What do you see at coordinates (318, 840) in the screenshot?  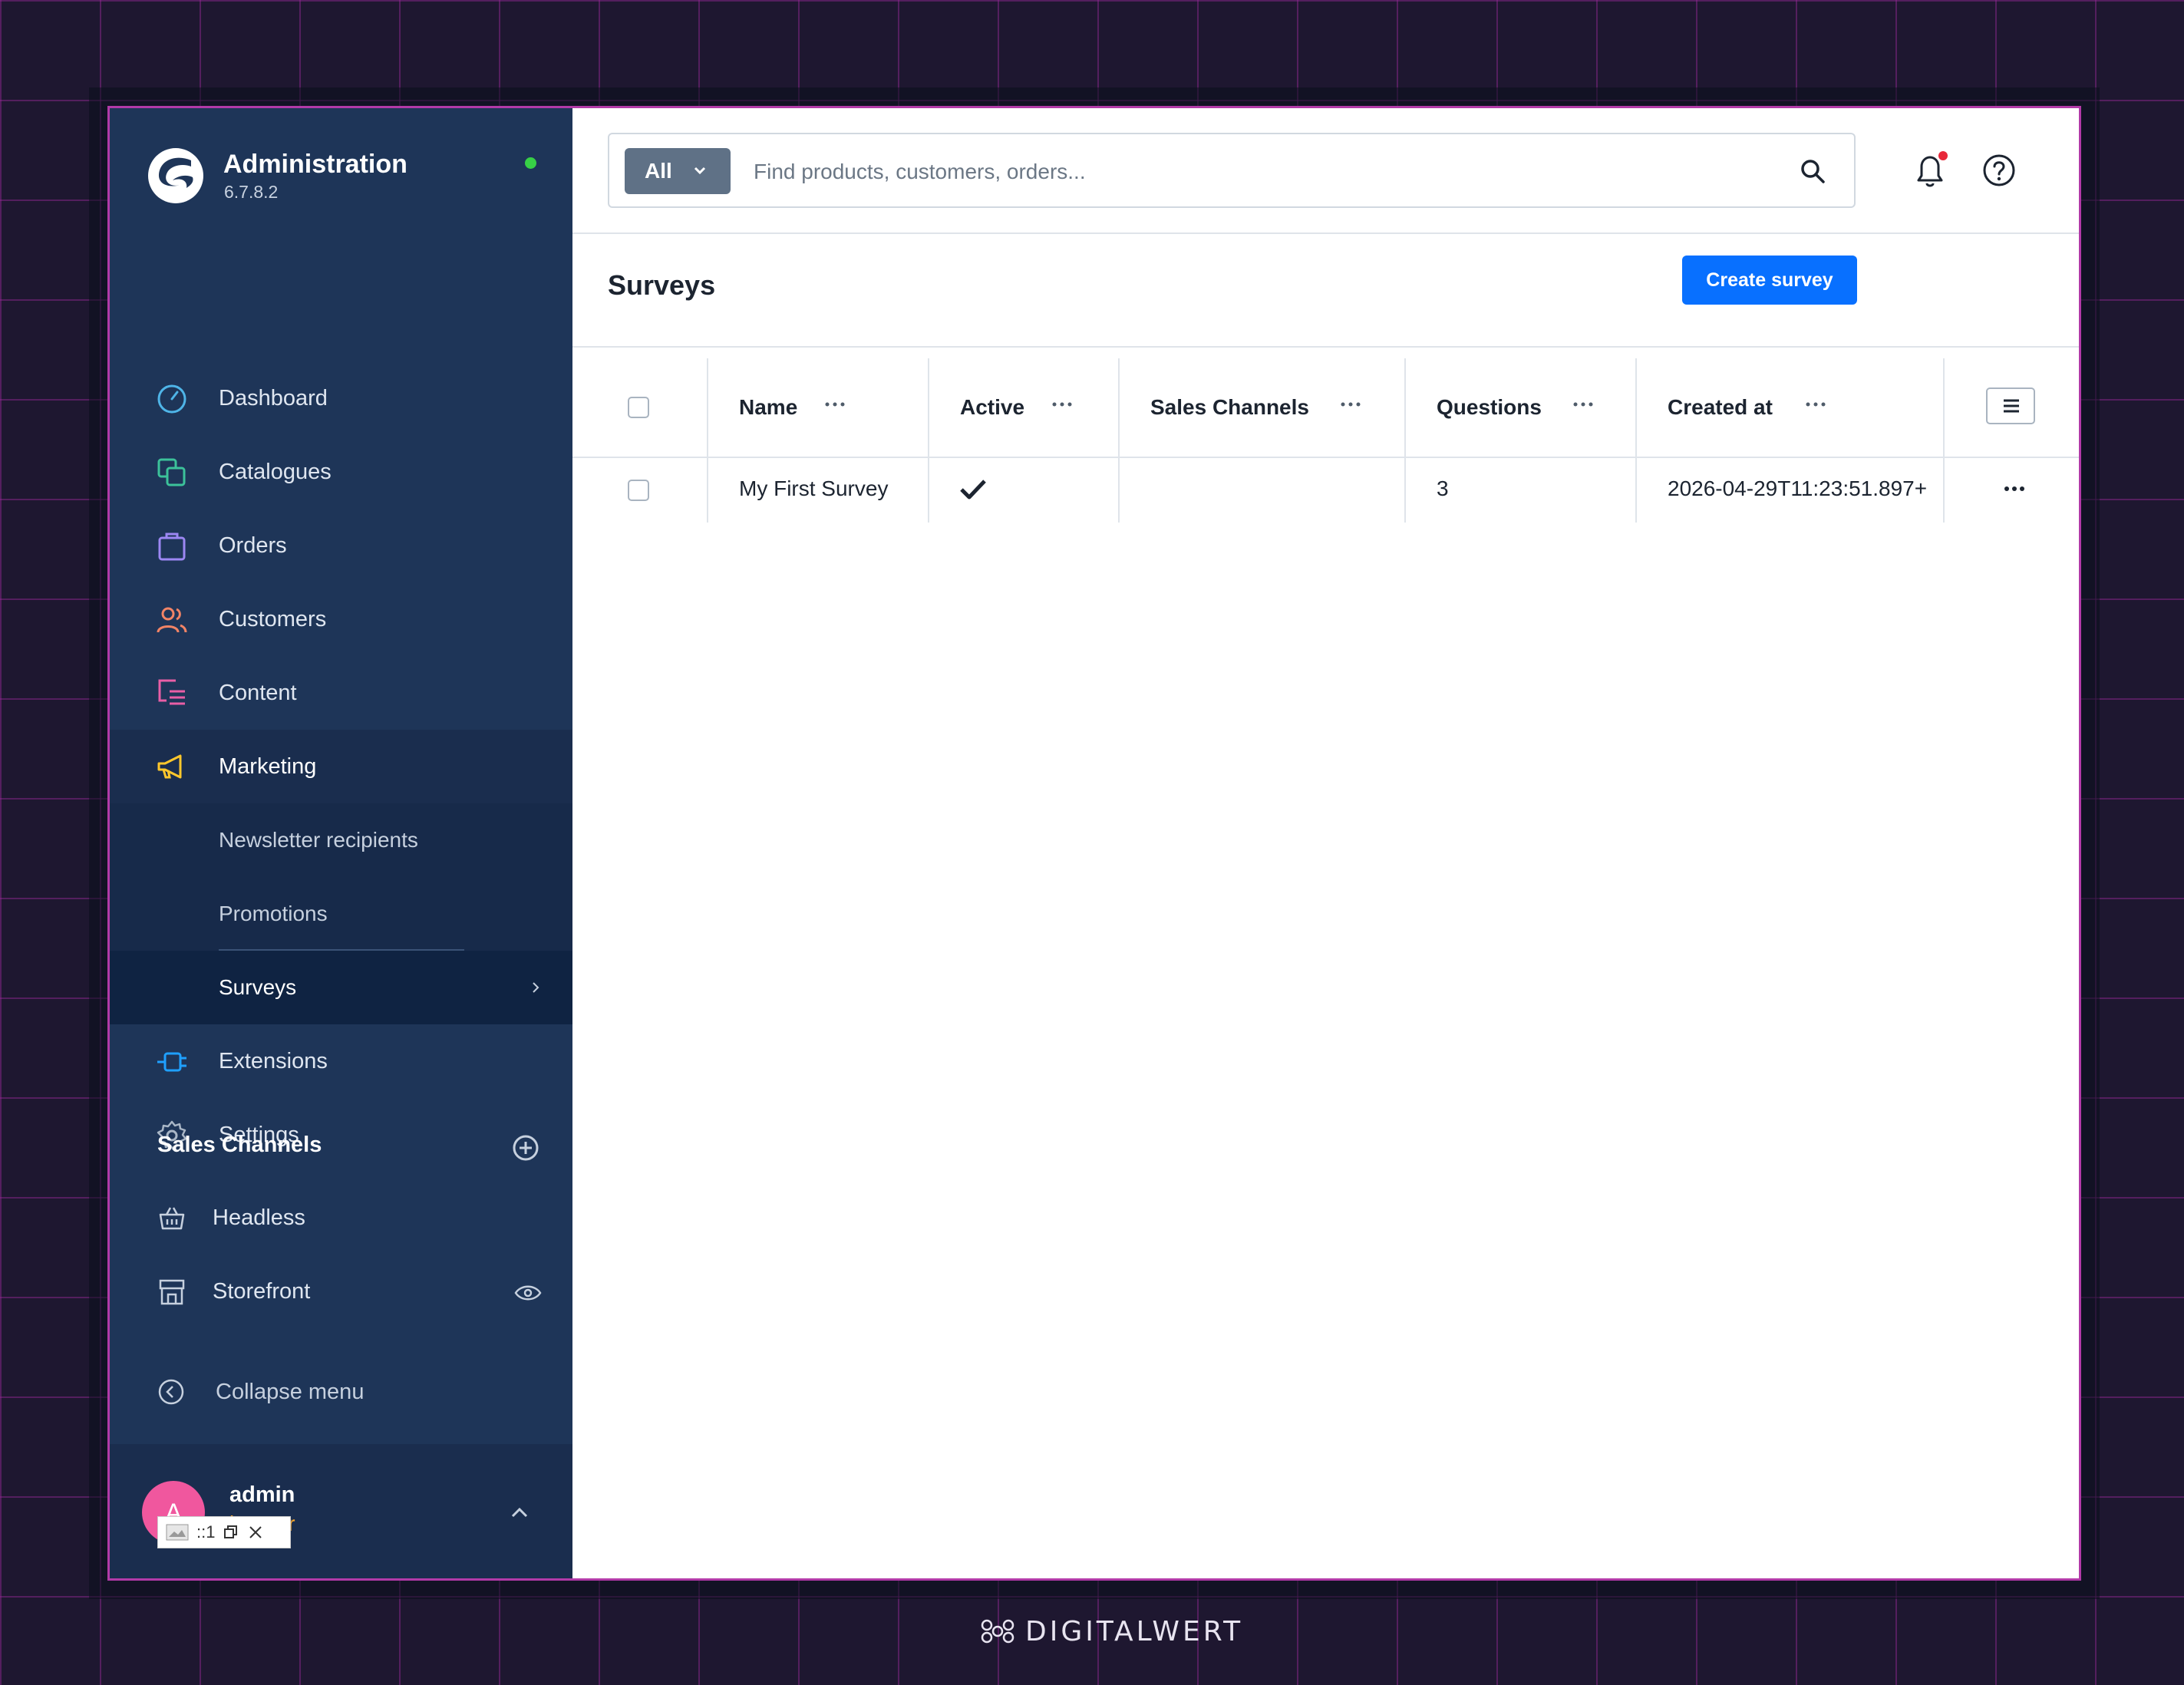 I see `nav-label: Newsletter recipients` at bounding box center [318, 840].